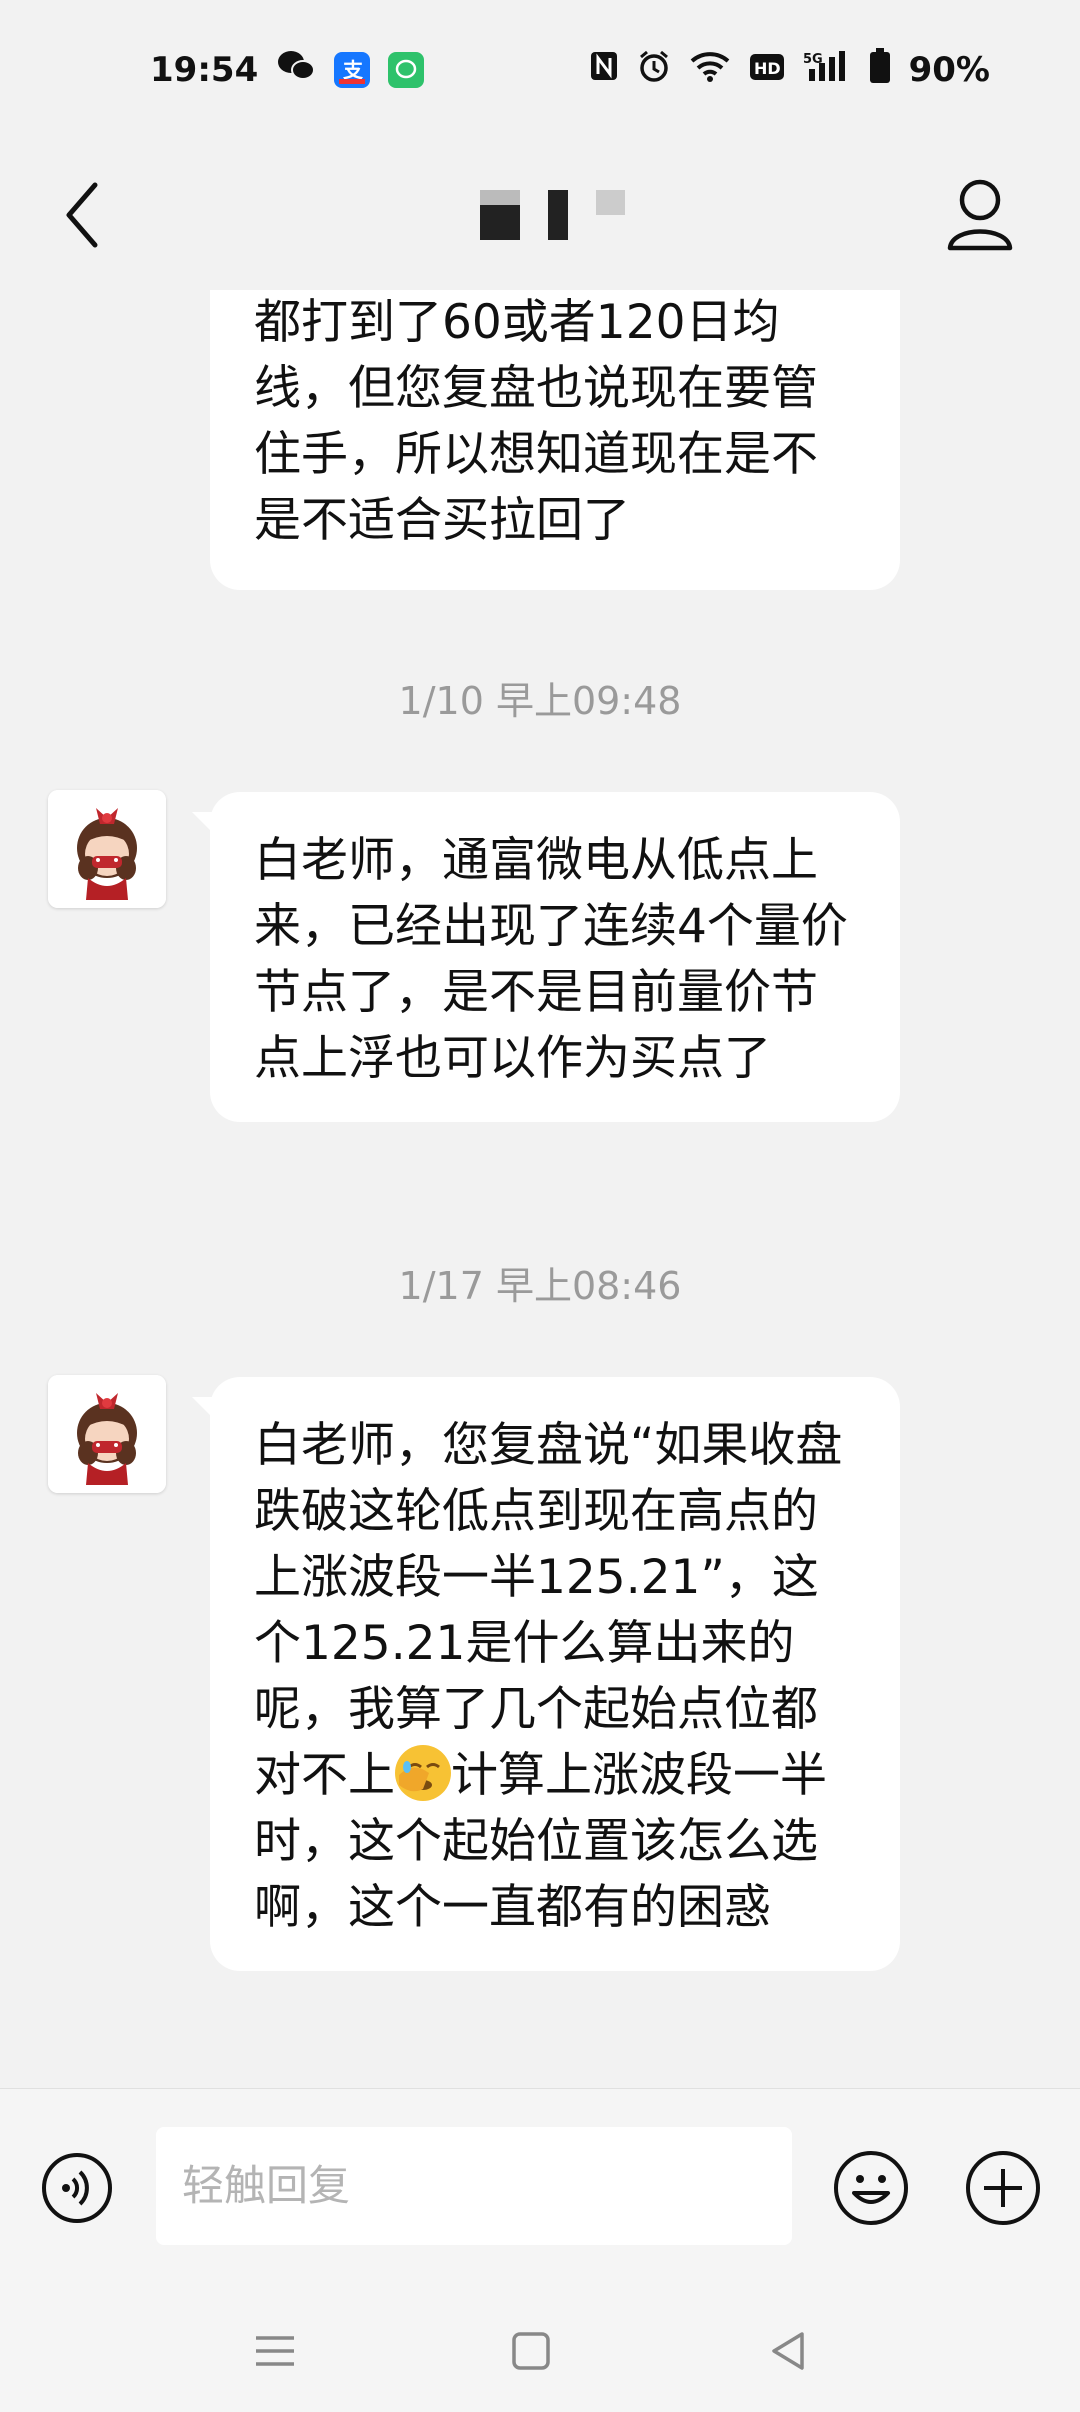 Image resolution: width=1080 pixels, height=2412 pixels. I want to click on svg-text: 支, so click(353, 70).